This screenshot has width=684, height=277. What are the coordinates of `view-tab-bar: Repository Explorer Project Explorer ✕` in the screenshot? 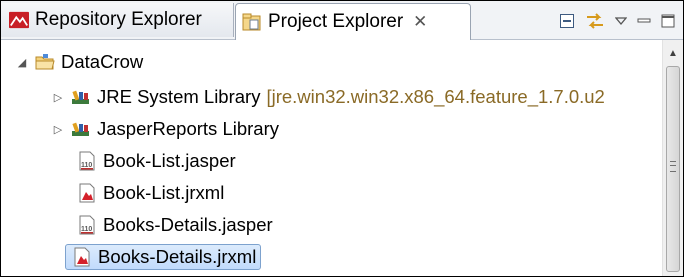 It's located at (342, 20).